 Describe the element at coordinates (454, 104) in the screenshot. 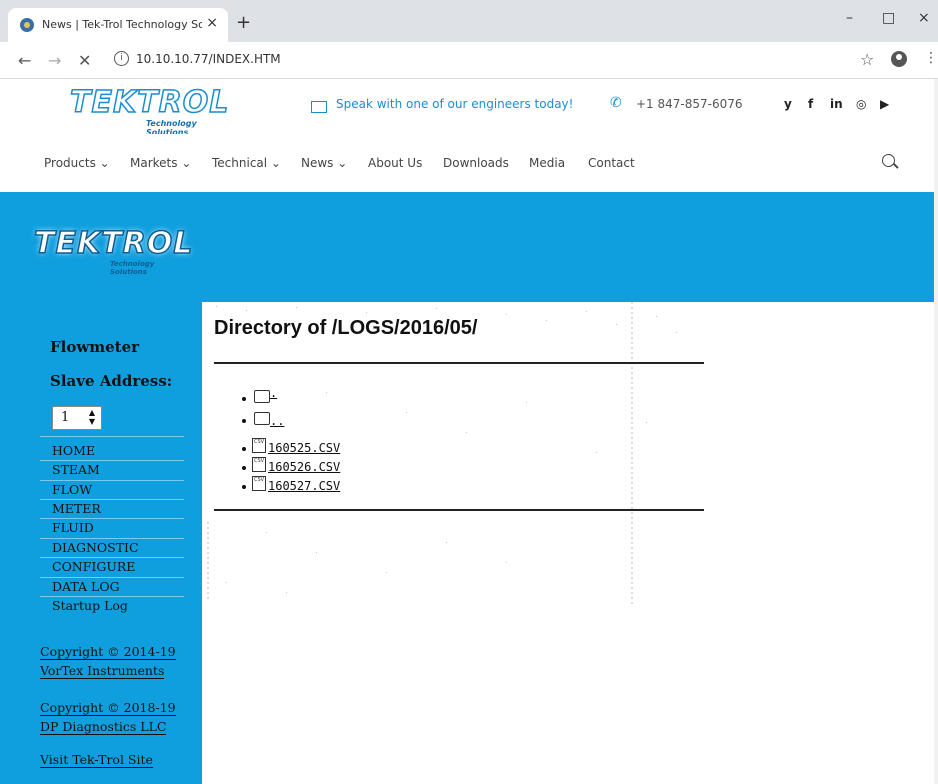

I see `contact-engineers-link: Speak with one of our engineers today!` at that location.